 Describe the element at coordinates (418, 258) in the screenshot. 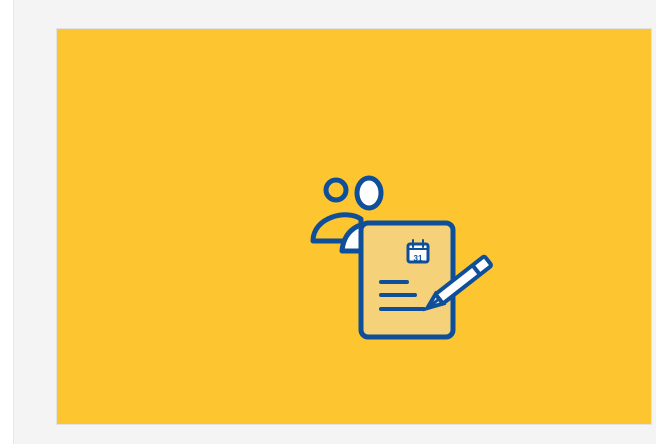

I see `calendar-day-label: 31` at that location.